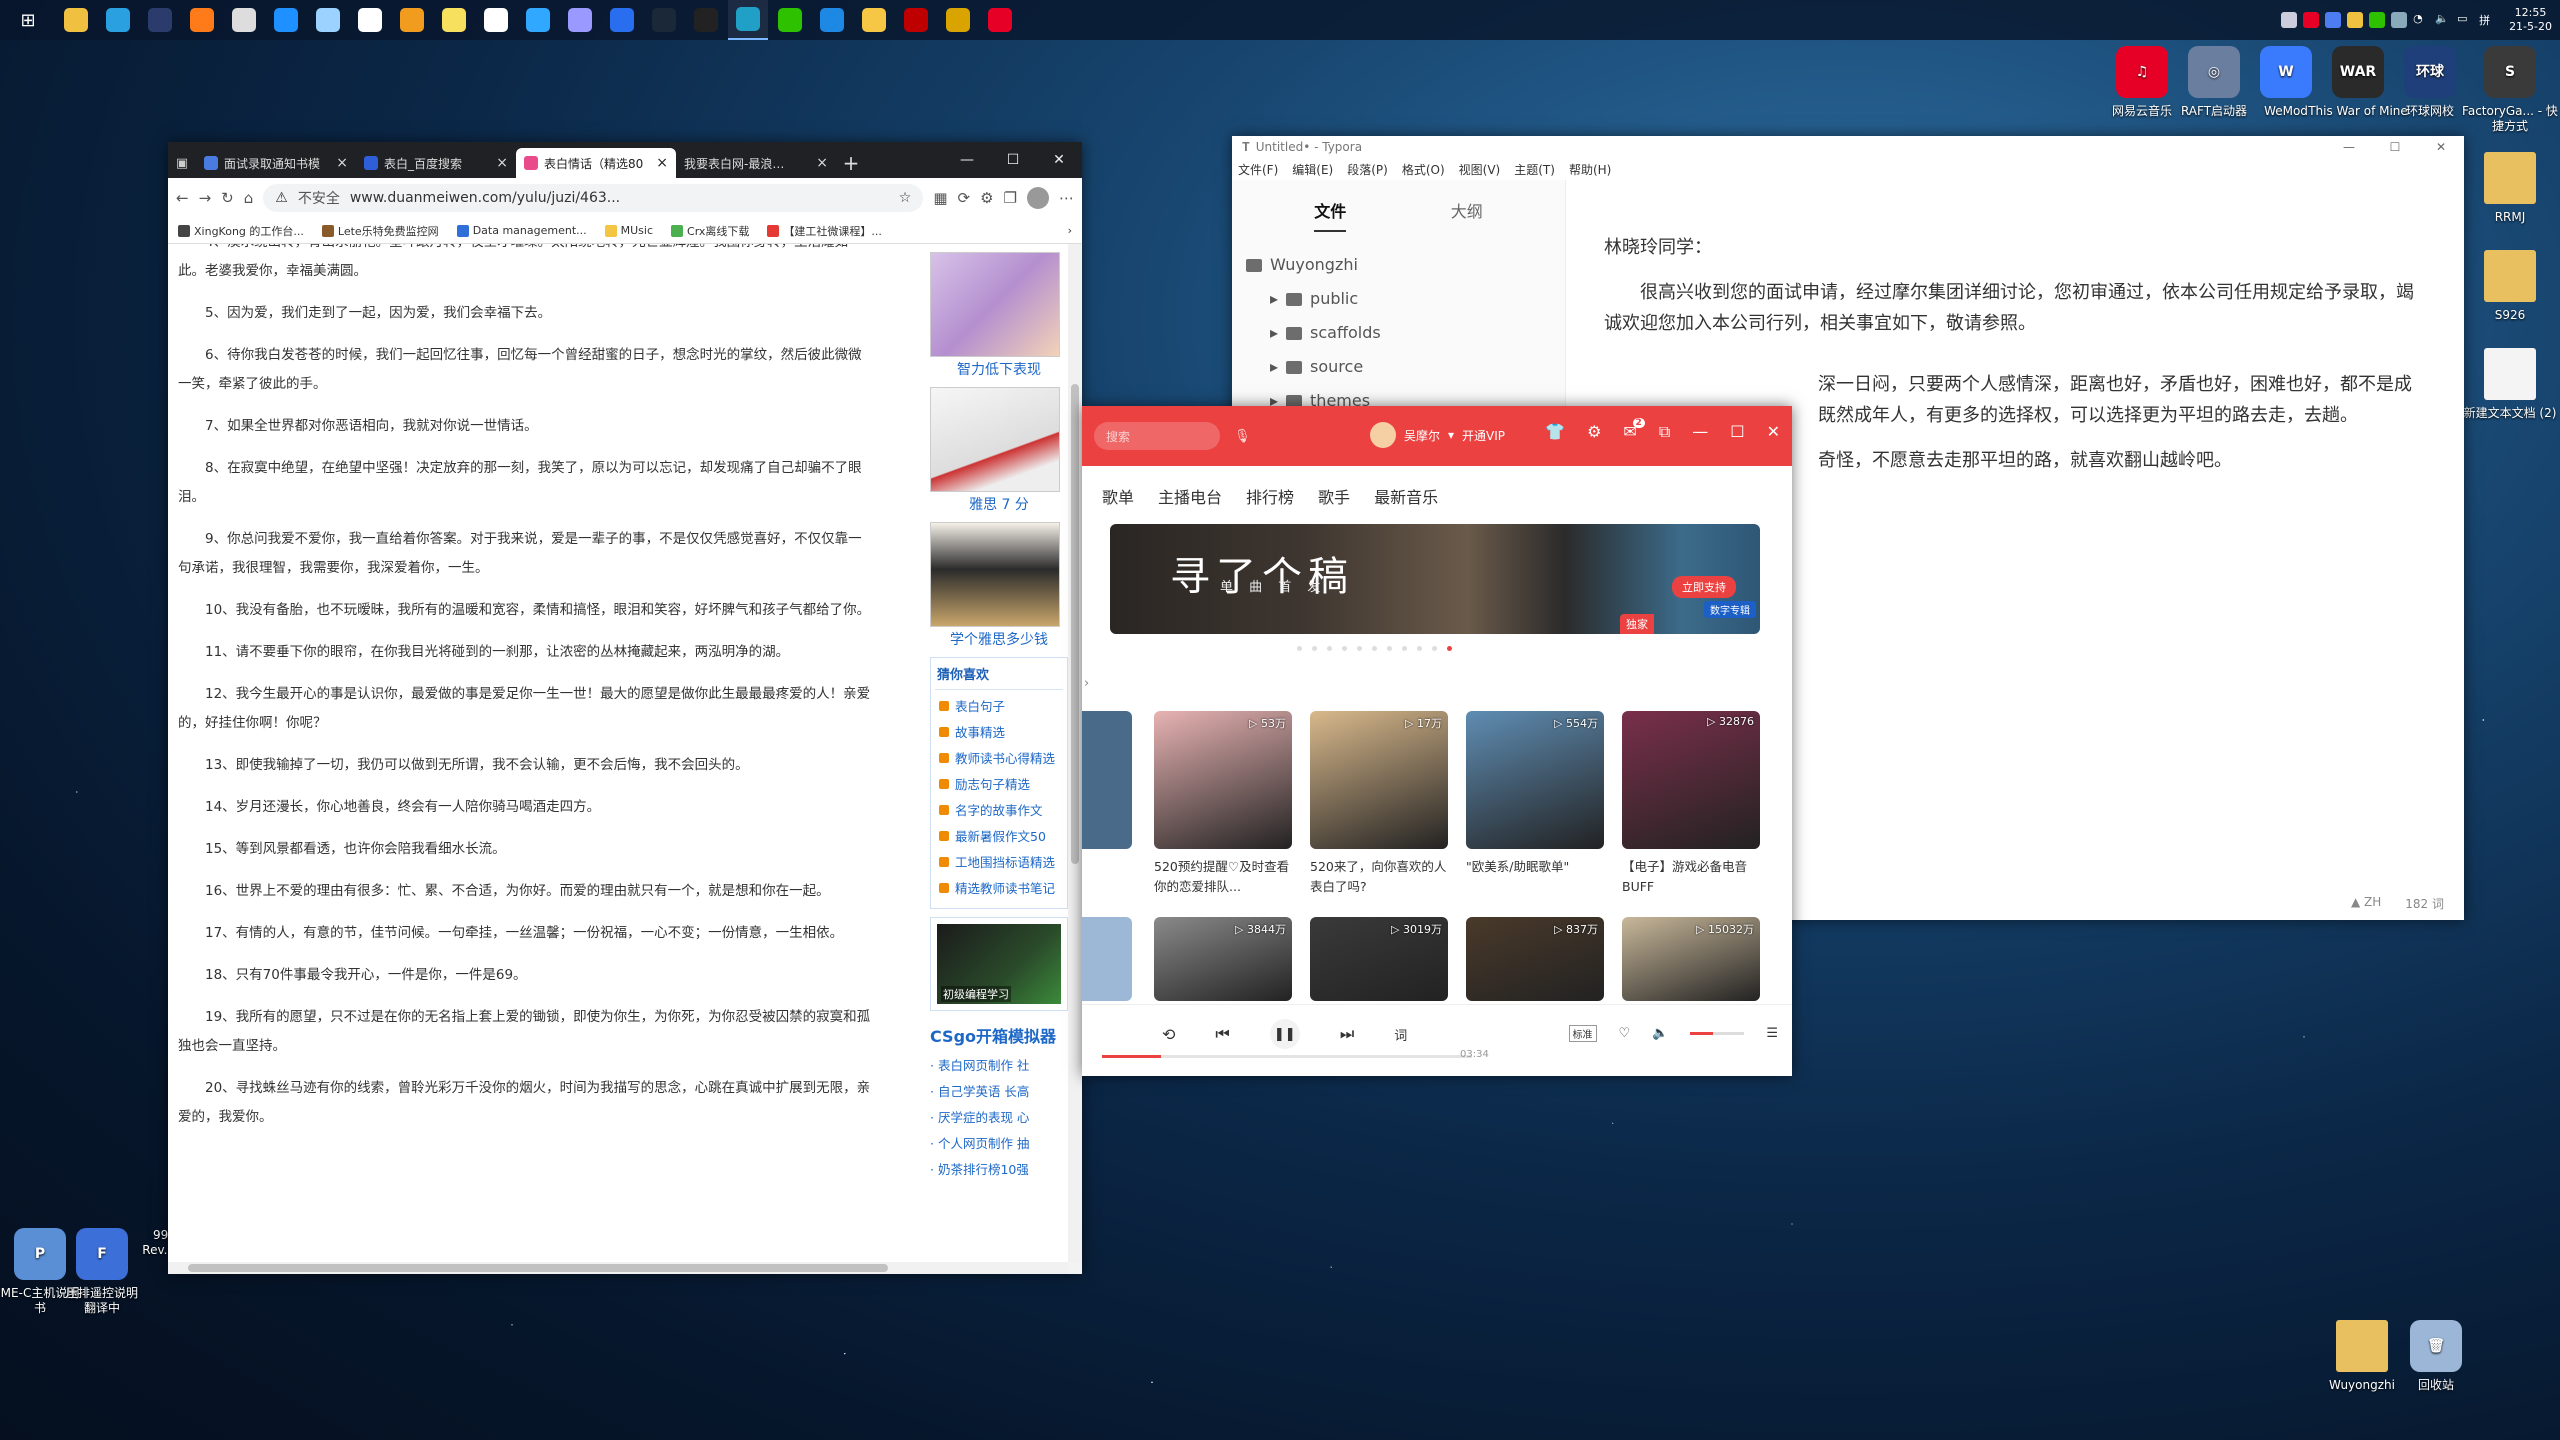 This screenshot has height=1440, width=2560. What do you see at coordinates (1400, 1034) in the screenshot?
I see `lyrics-icon: 词` at bounding box center [1400, 1034].